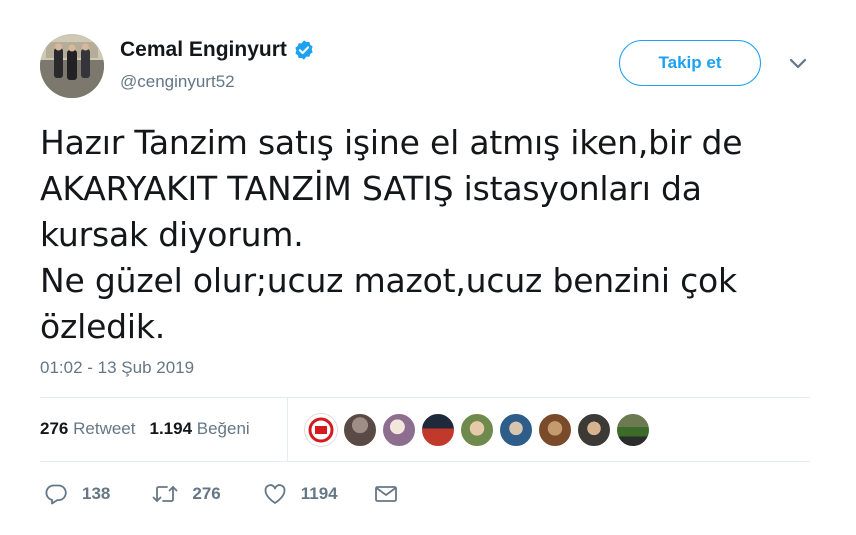  Describe the element at coordinates (275, 494) in the screenshot. I see `heart-icon` at that location.